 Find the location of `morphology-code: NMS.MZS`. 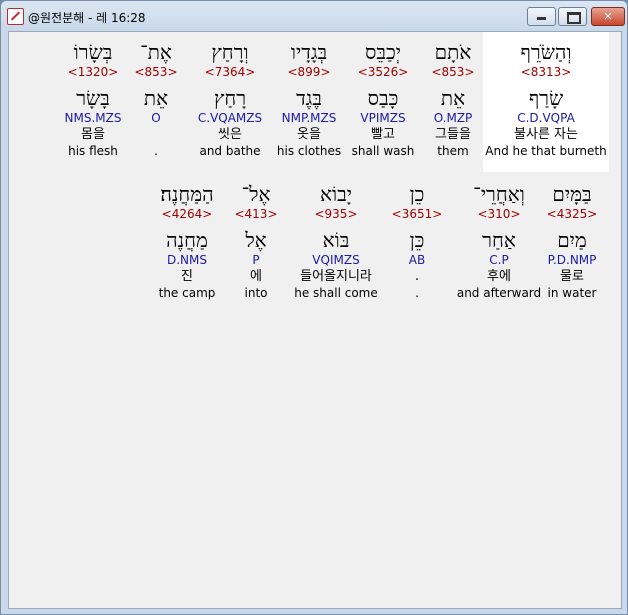

morphology-code: NMS.MZS is located at coordinates (93, 118).